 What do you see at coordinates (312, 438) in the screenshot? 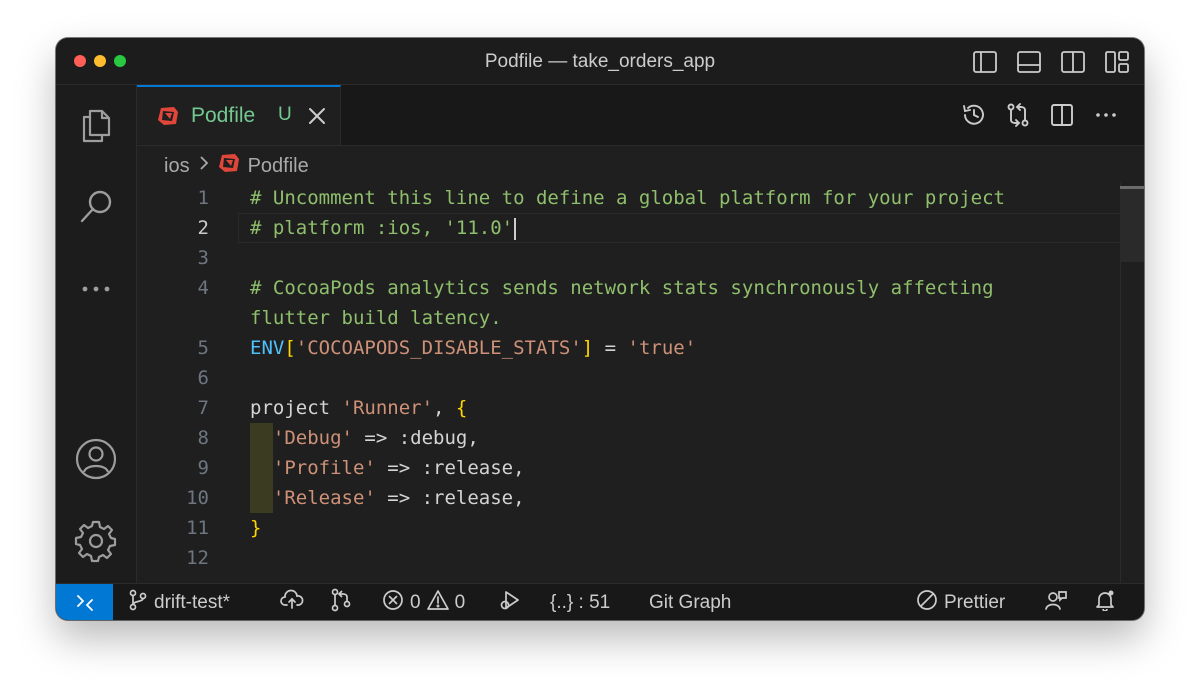
I see `code-token: 'Debug'` at bounding box center [312, 438].